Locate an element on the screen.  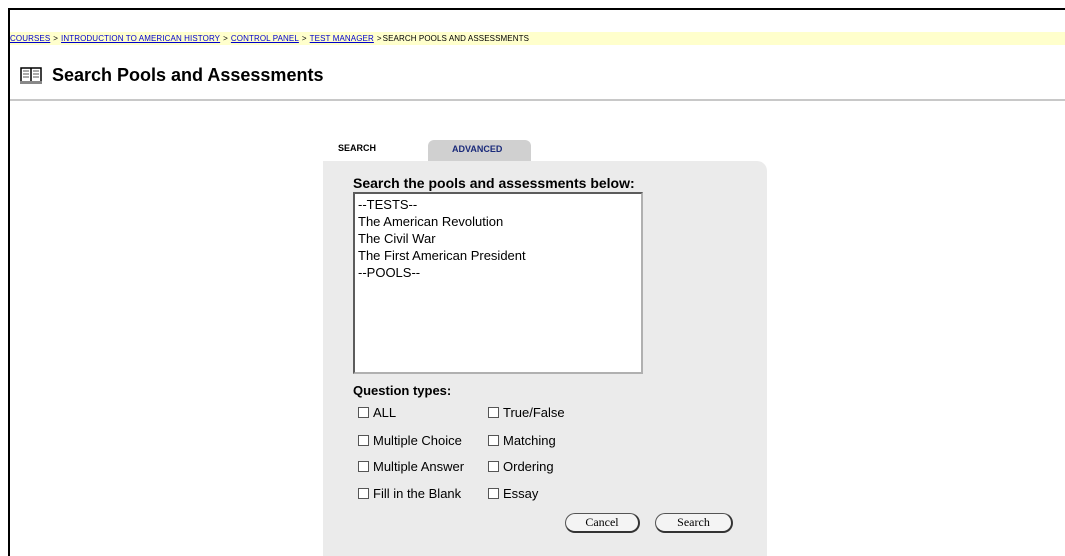
tab-advanced: ADVANCED is located at coordinates (479, 150).